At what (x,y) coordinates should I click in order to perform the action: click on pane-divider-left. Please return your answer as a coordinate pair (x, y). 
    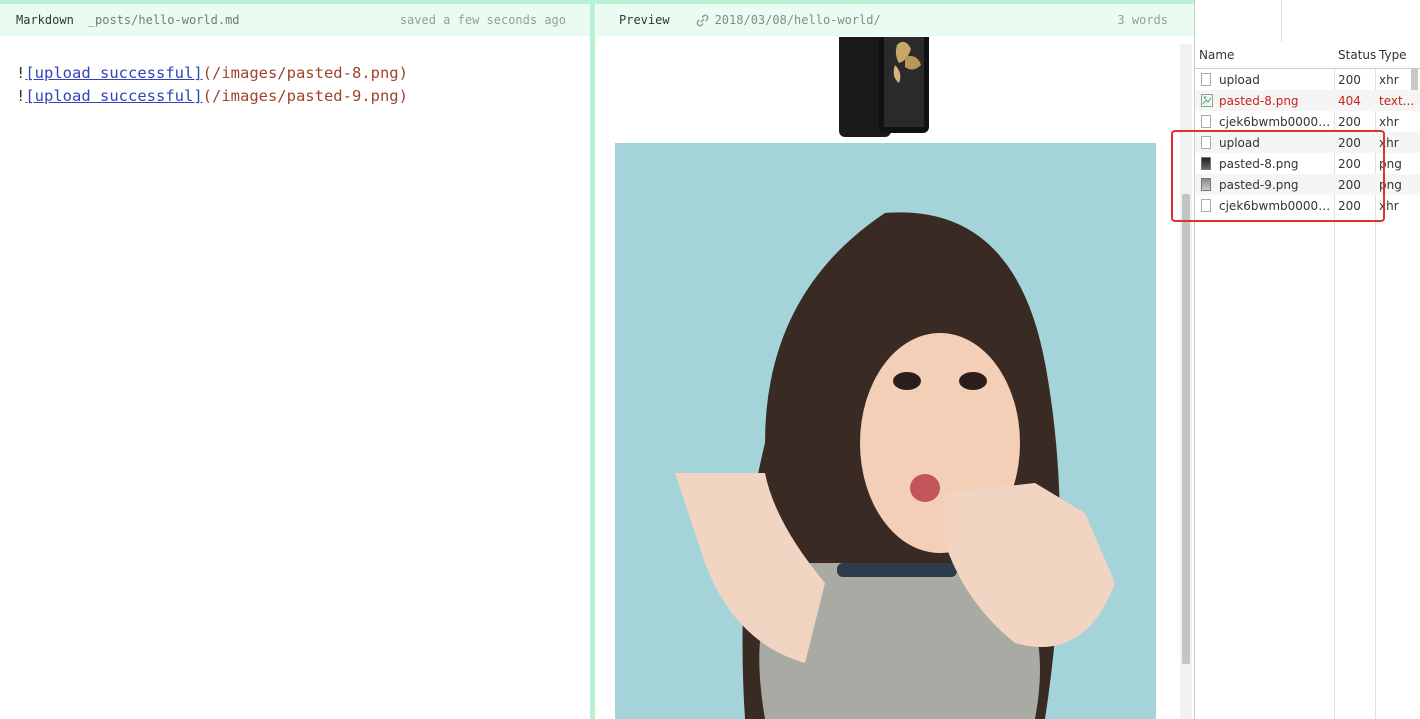
    Looking at the image, I should click on (592, 361).